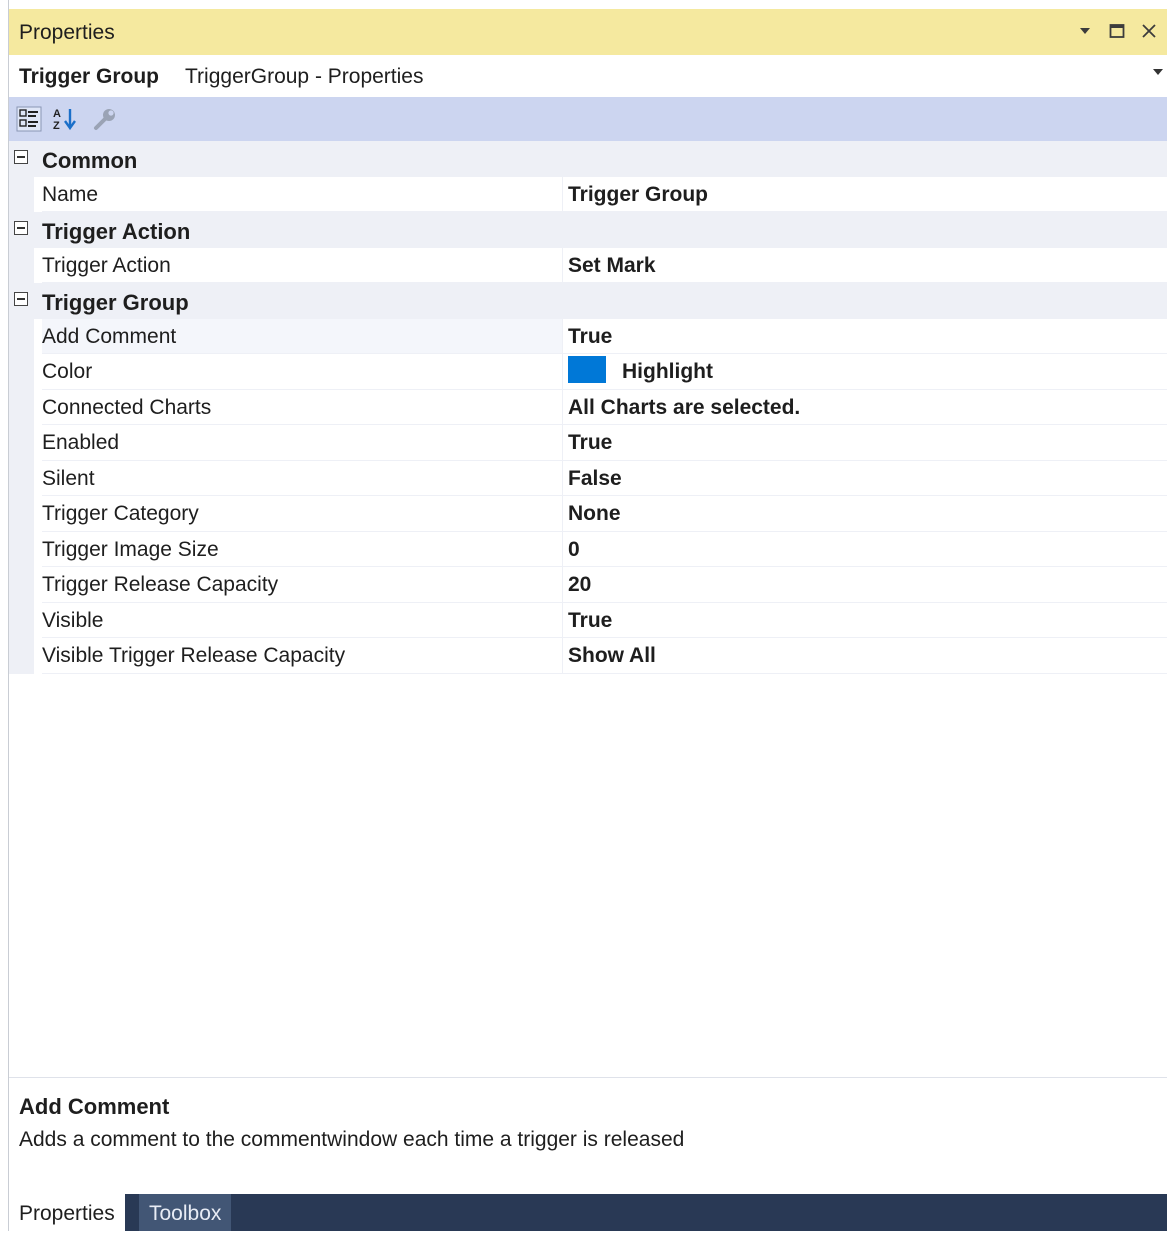  What do you see at coordinates (588, 119) in the screenshot?
I see `properties-toolbar: A Z` at bounding box center [588, 119].